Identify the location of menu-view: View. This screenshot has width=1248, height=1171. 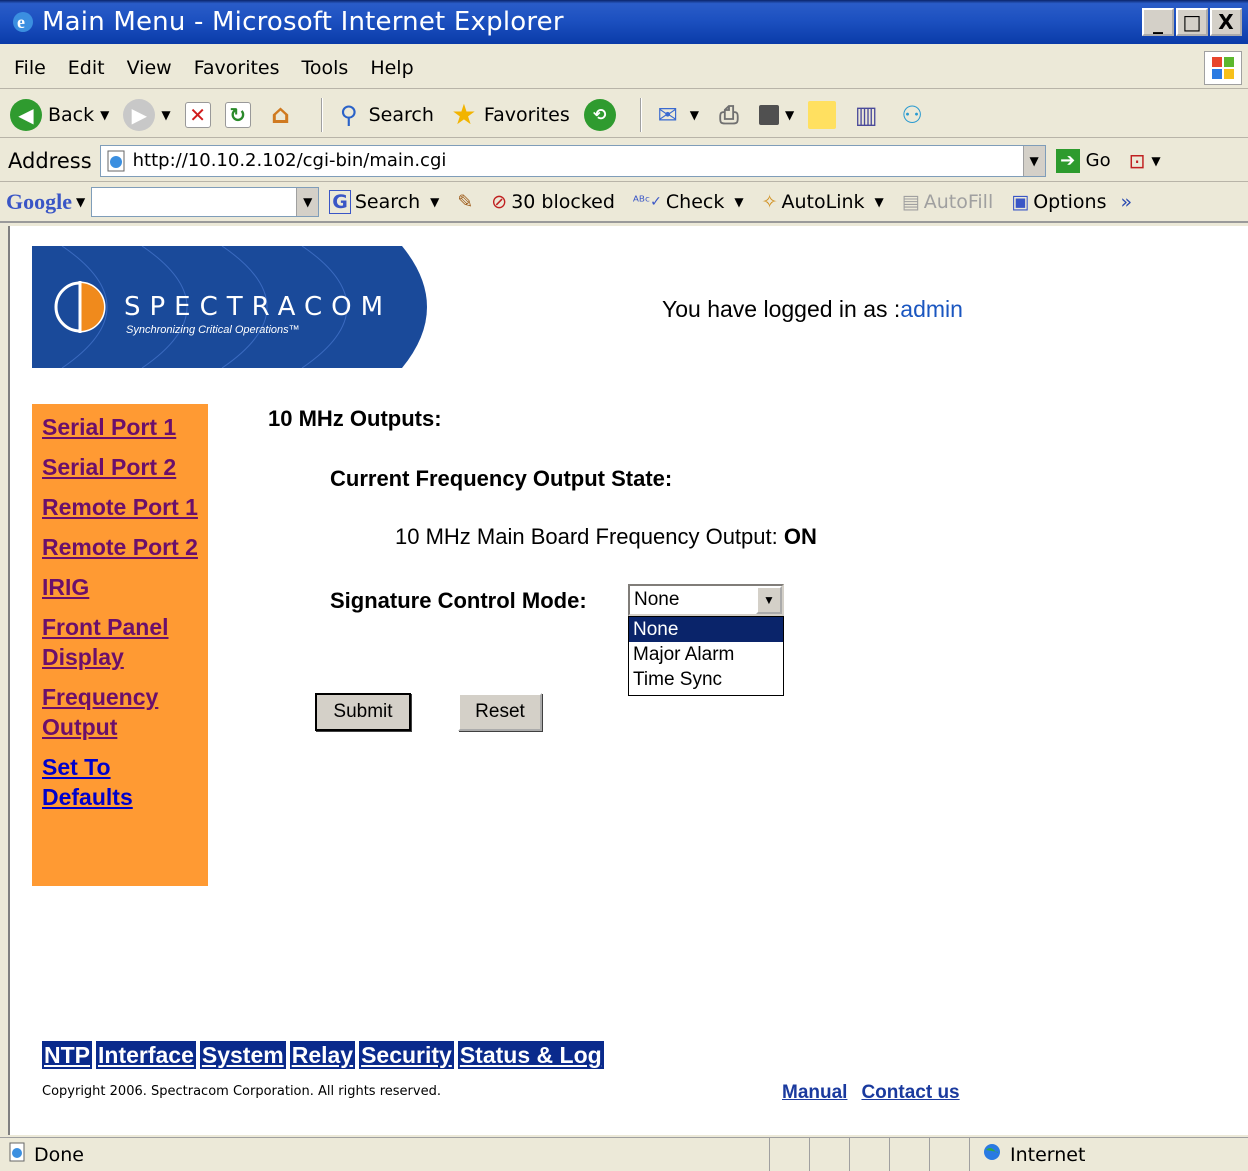
(149, 68).